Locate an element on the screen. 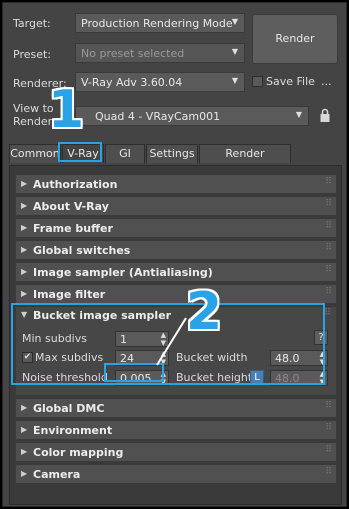  callout-number-2: 2 is located at coordinates (204, 312).